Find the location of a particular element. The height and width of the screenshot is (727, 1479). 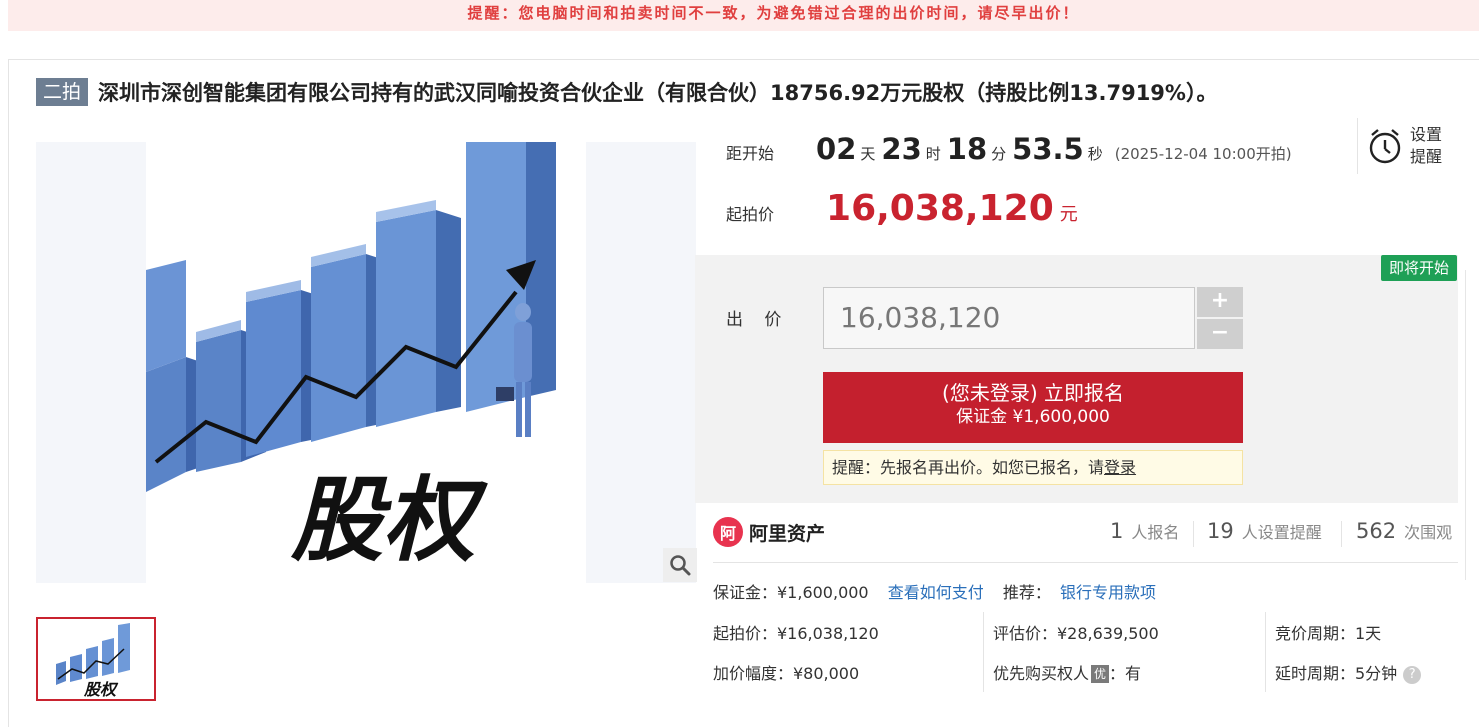

alarm-clock-icon is located at coordinates (1385, 146).